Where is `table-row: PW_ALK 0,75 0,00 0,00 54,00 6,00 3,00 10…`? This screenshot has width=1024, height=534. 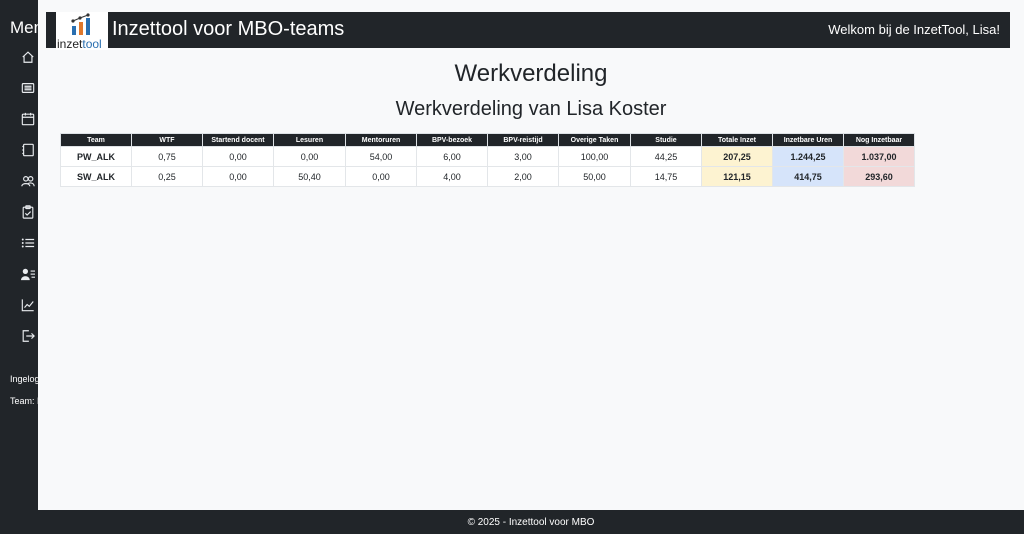
table-row: PW_ALK 0,75 0,00 0,00 54,00 6,00 3,00 10… is located at coordinates (487, 156).